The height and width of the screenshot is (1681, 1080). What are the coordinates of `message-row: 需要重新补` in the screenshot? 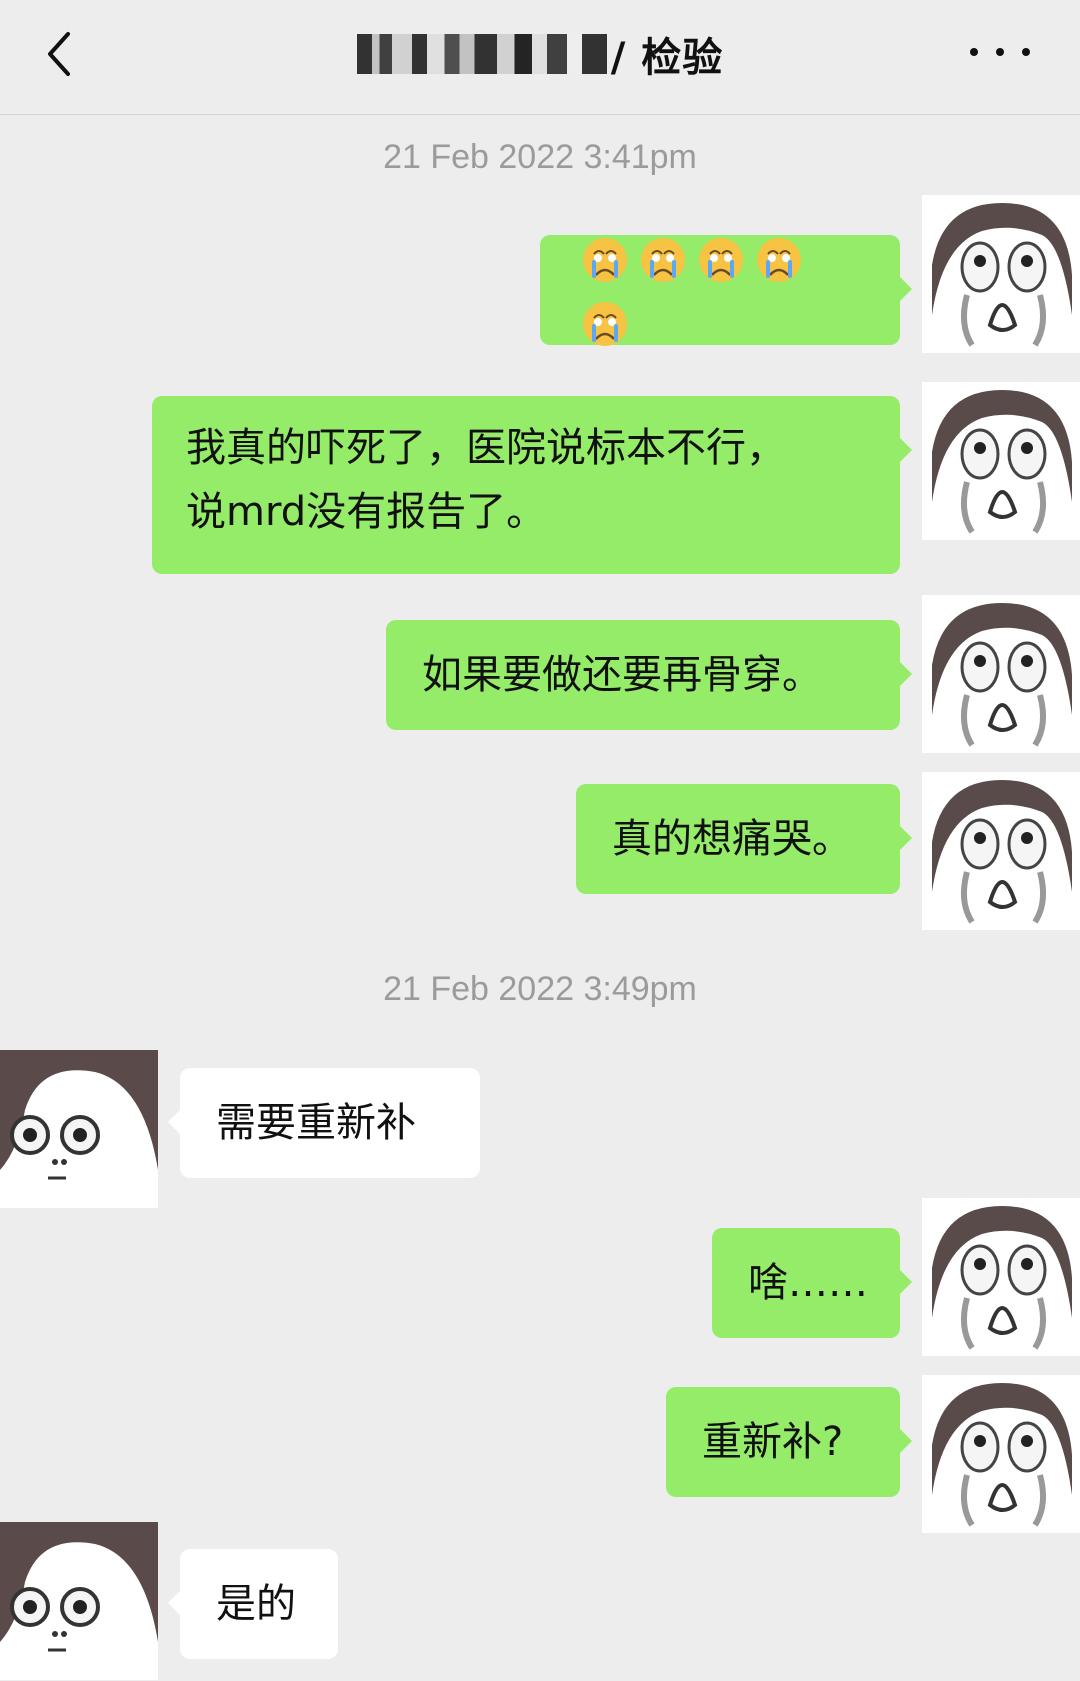 It's located at (540, 1130).